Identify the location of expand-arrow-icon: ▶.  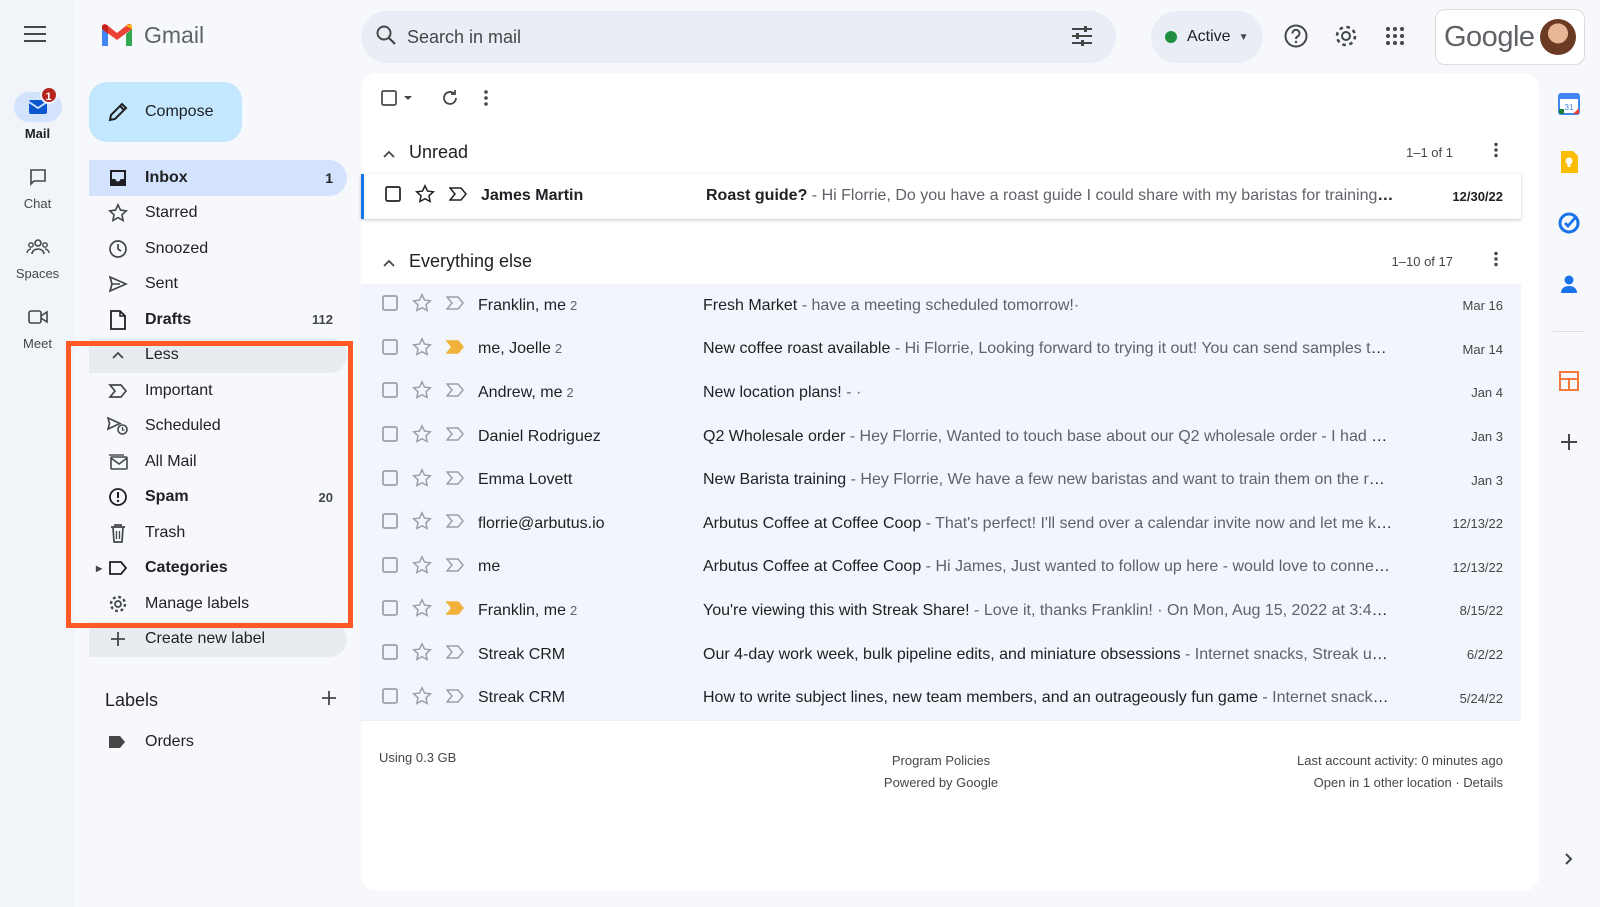
(99, 568).